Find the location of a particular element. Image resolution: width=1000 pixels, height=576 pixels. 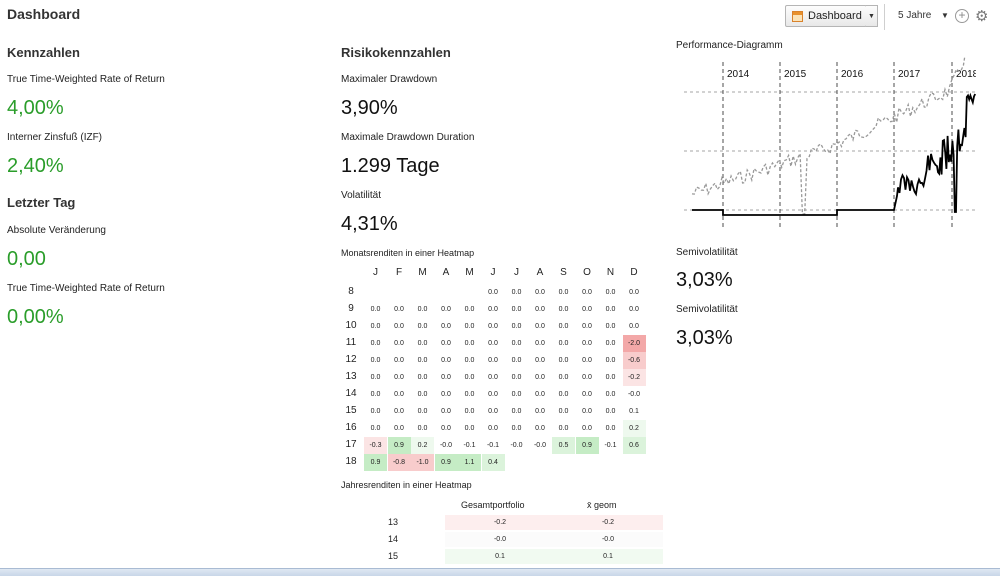

heatmap-cell: -0.8 is located at coordinates (399, 462).